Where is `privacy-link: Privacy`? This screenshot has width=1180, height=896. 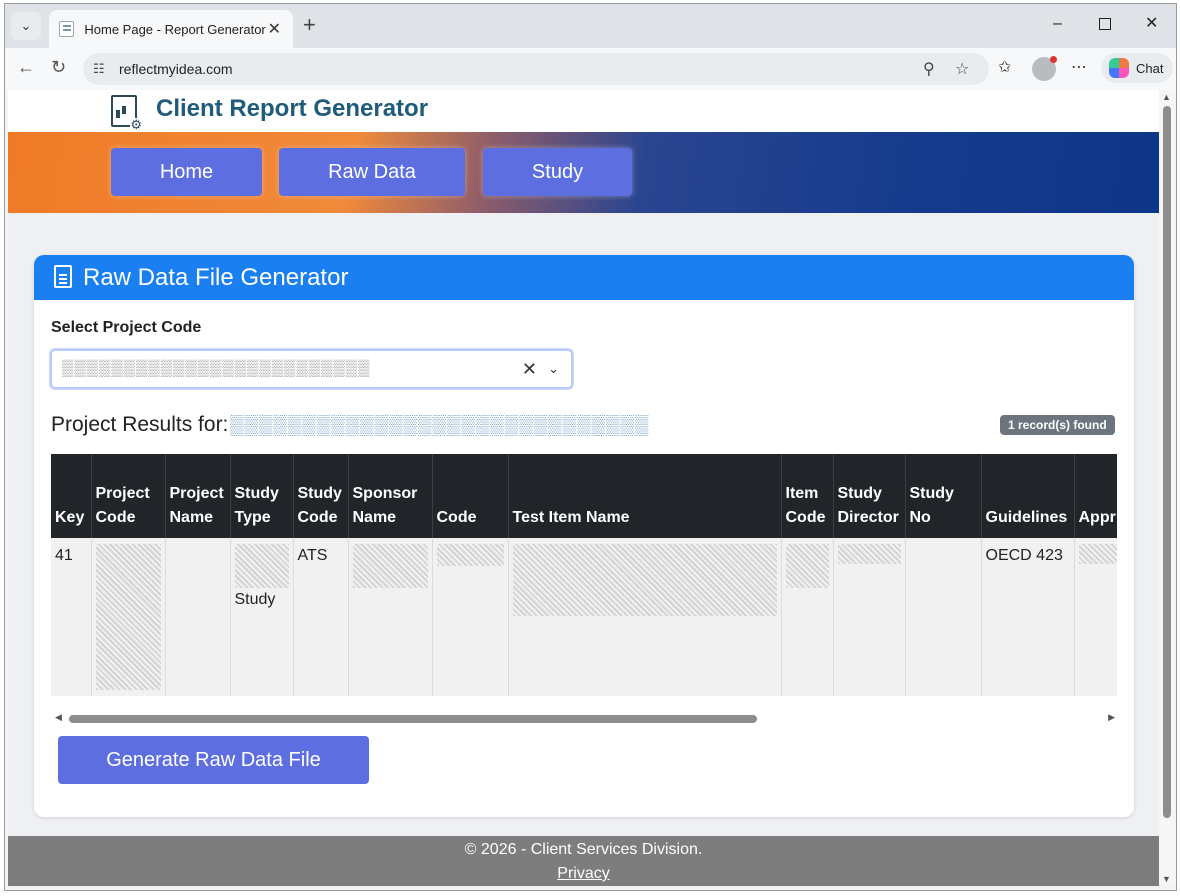
privacy-link: Privacy is located at coordinates (583, 874).